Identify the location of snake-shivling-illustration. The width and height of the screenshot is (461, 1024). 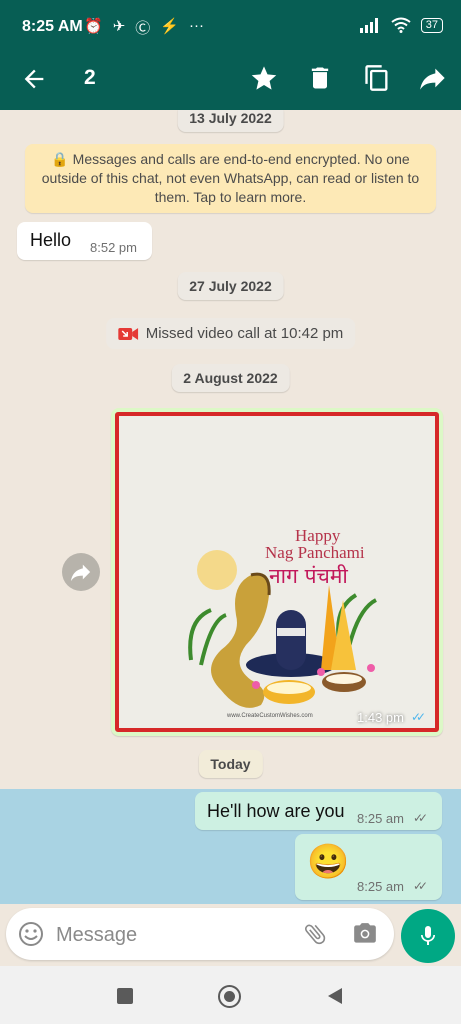
(283, 629).